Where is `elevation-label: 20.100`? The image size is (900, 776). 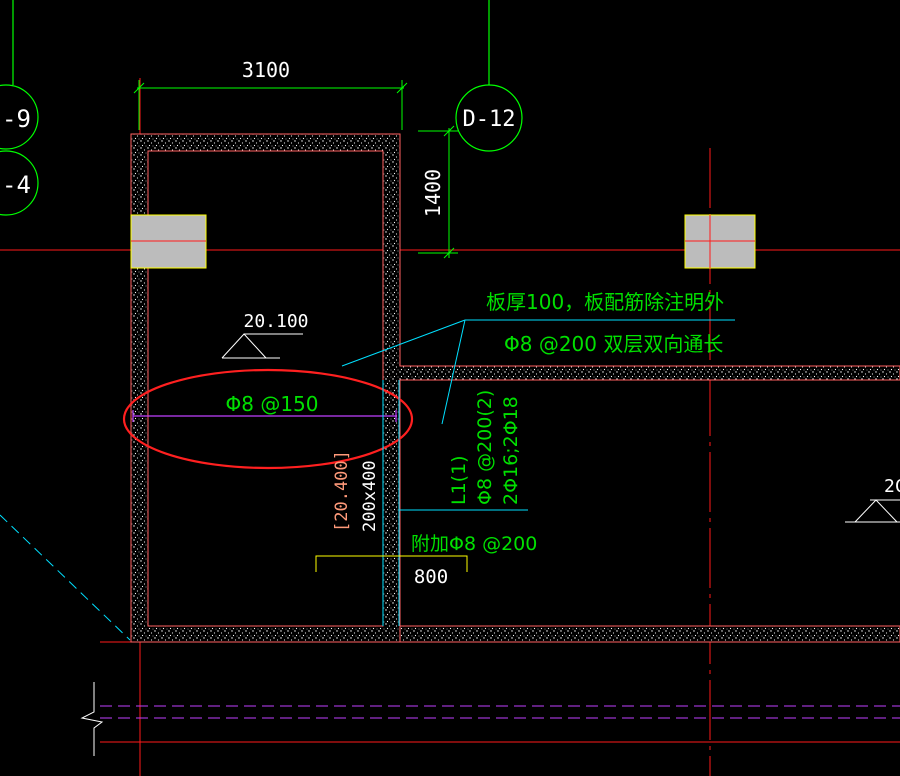 elevation-label: 20.100 is located at coordinates (275, 321).